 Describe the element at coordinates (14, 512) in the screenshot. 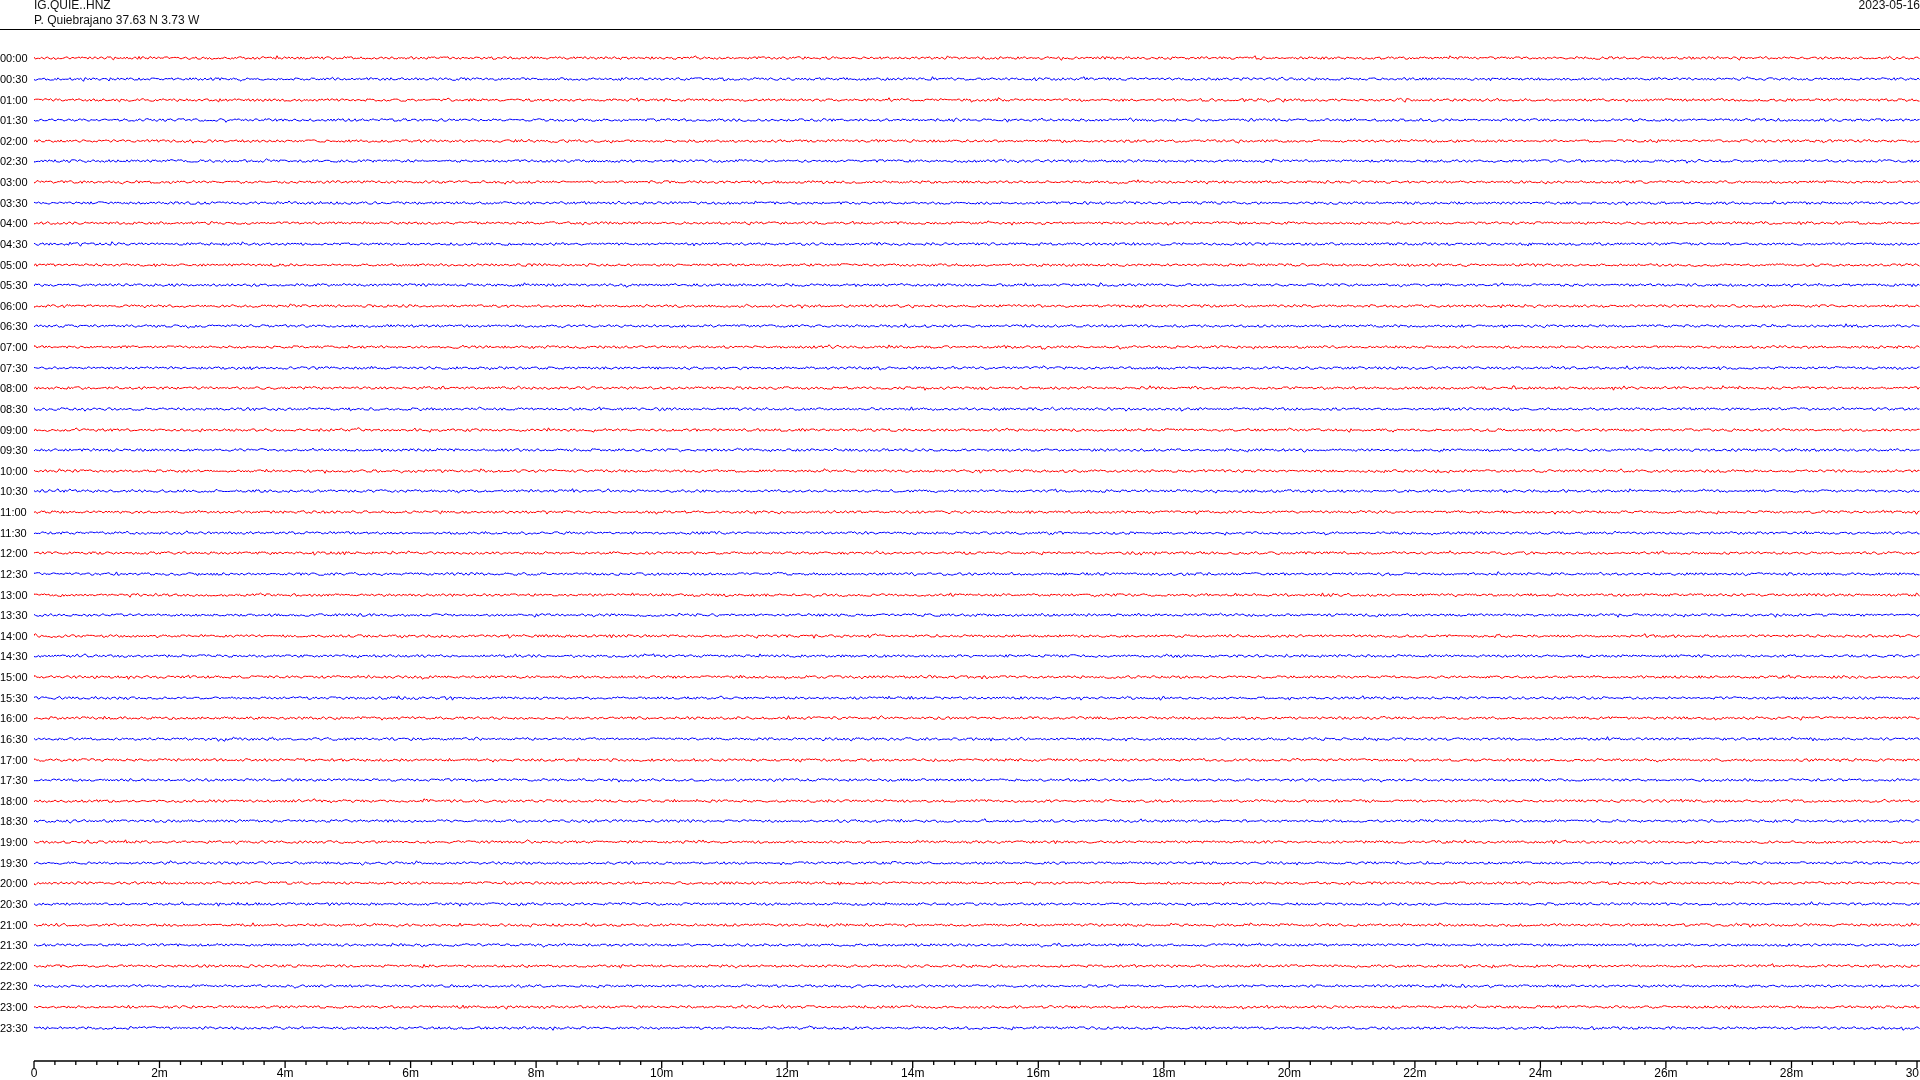

I see `trace-time-label: 11:00` at that location.